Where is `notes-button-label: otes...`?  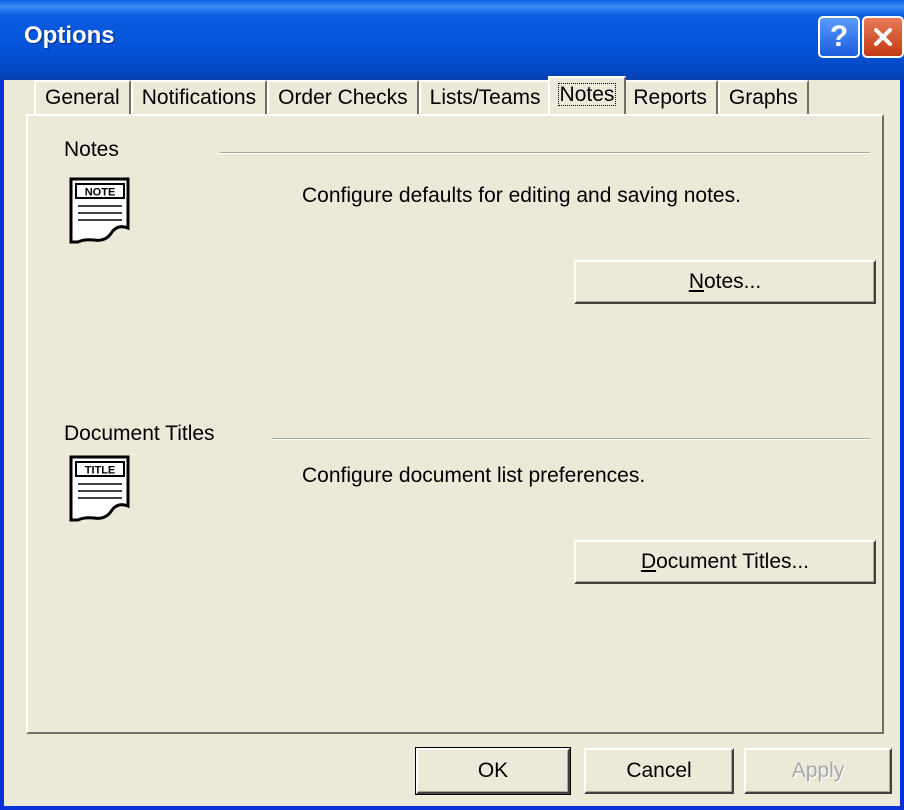
notes-button-label: otes... is located at coordinates (732, 281).